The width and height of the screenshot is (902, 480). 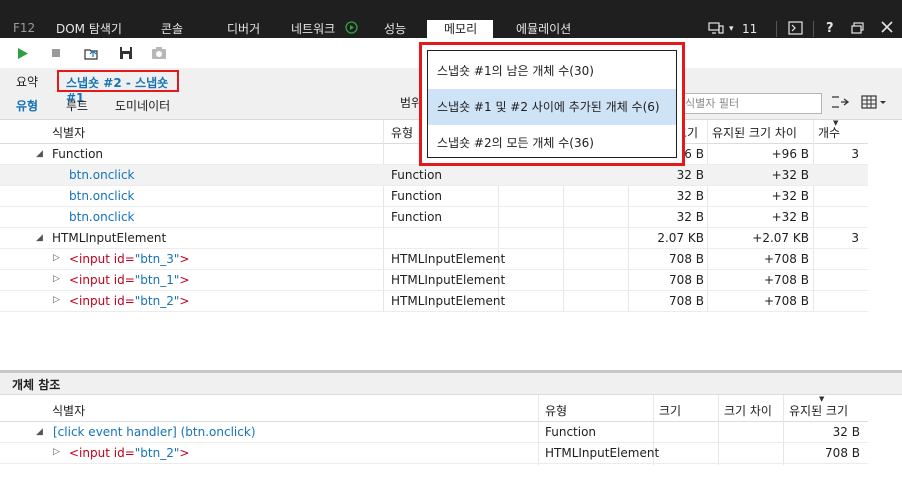 I want to click on ref-row-element-identifier: <input id="btn_2">, so click(x=129, y=453).